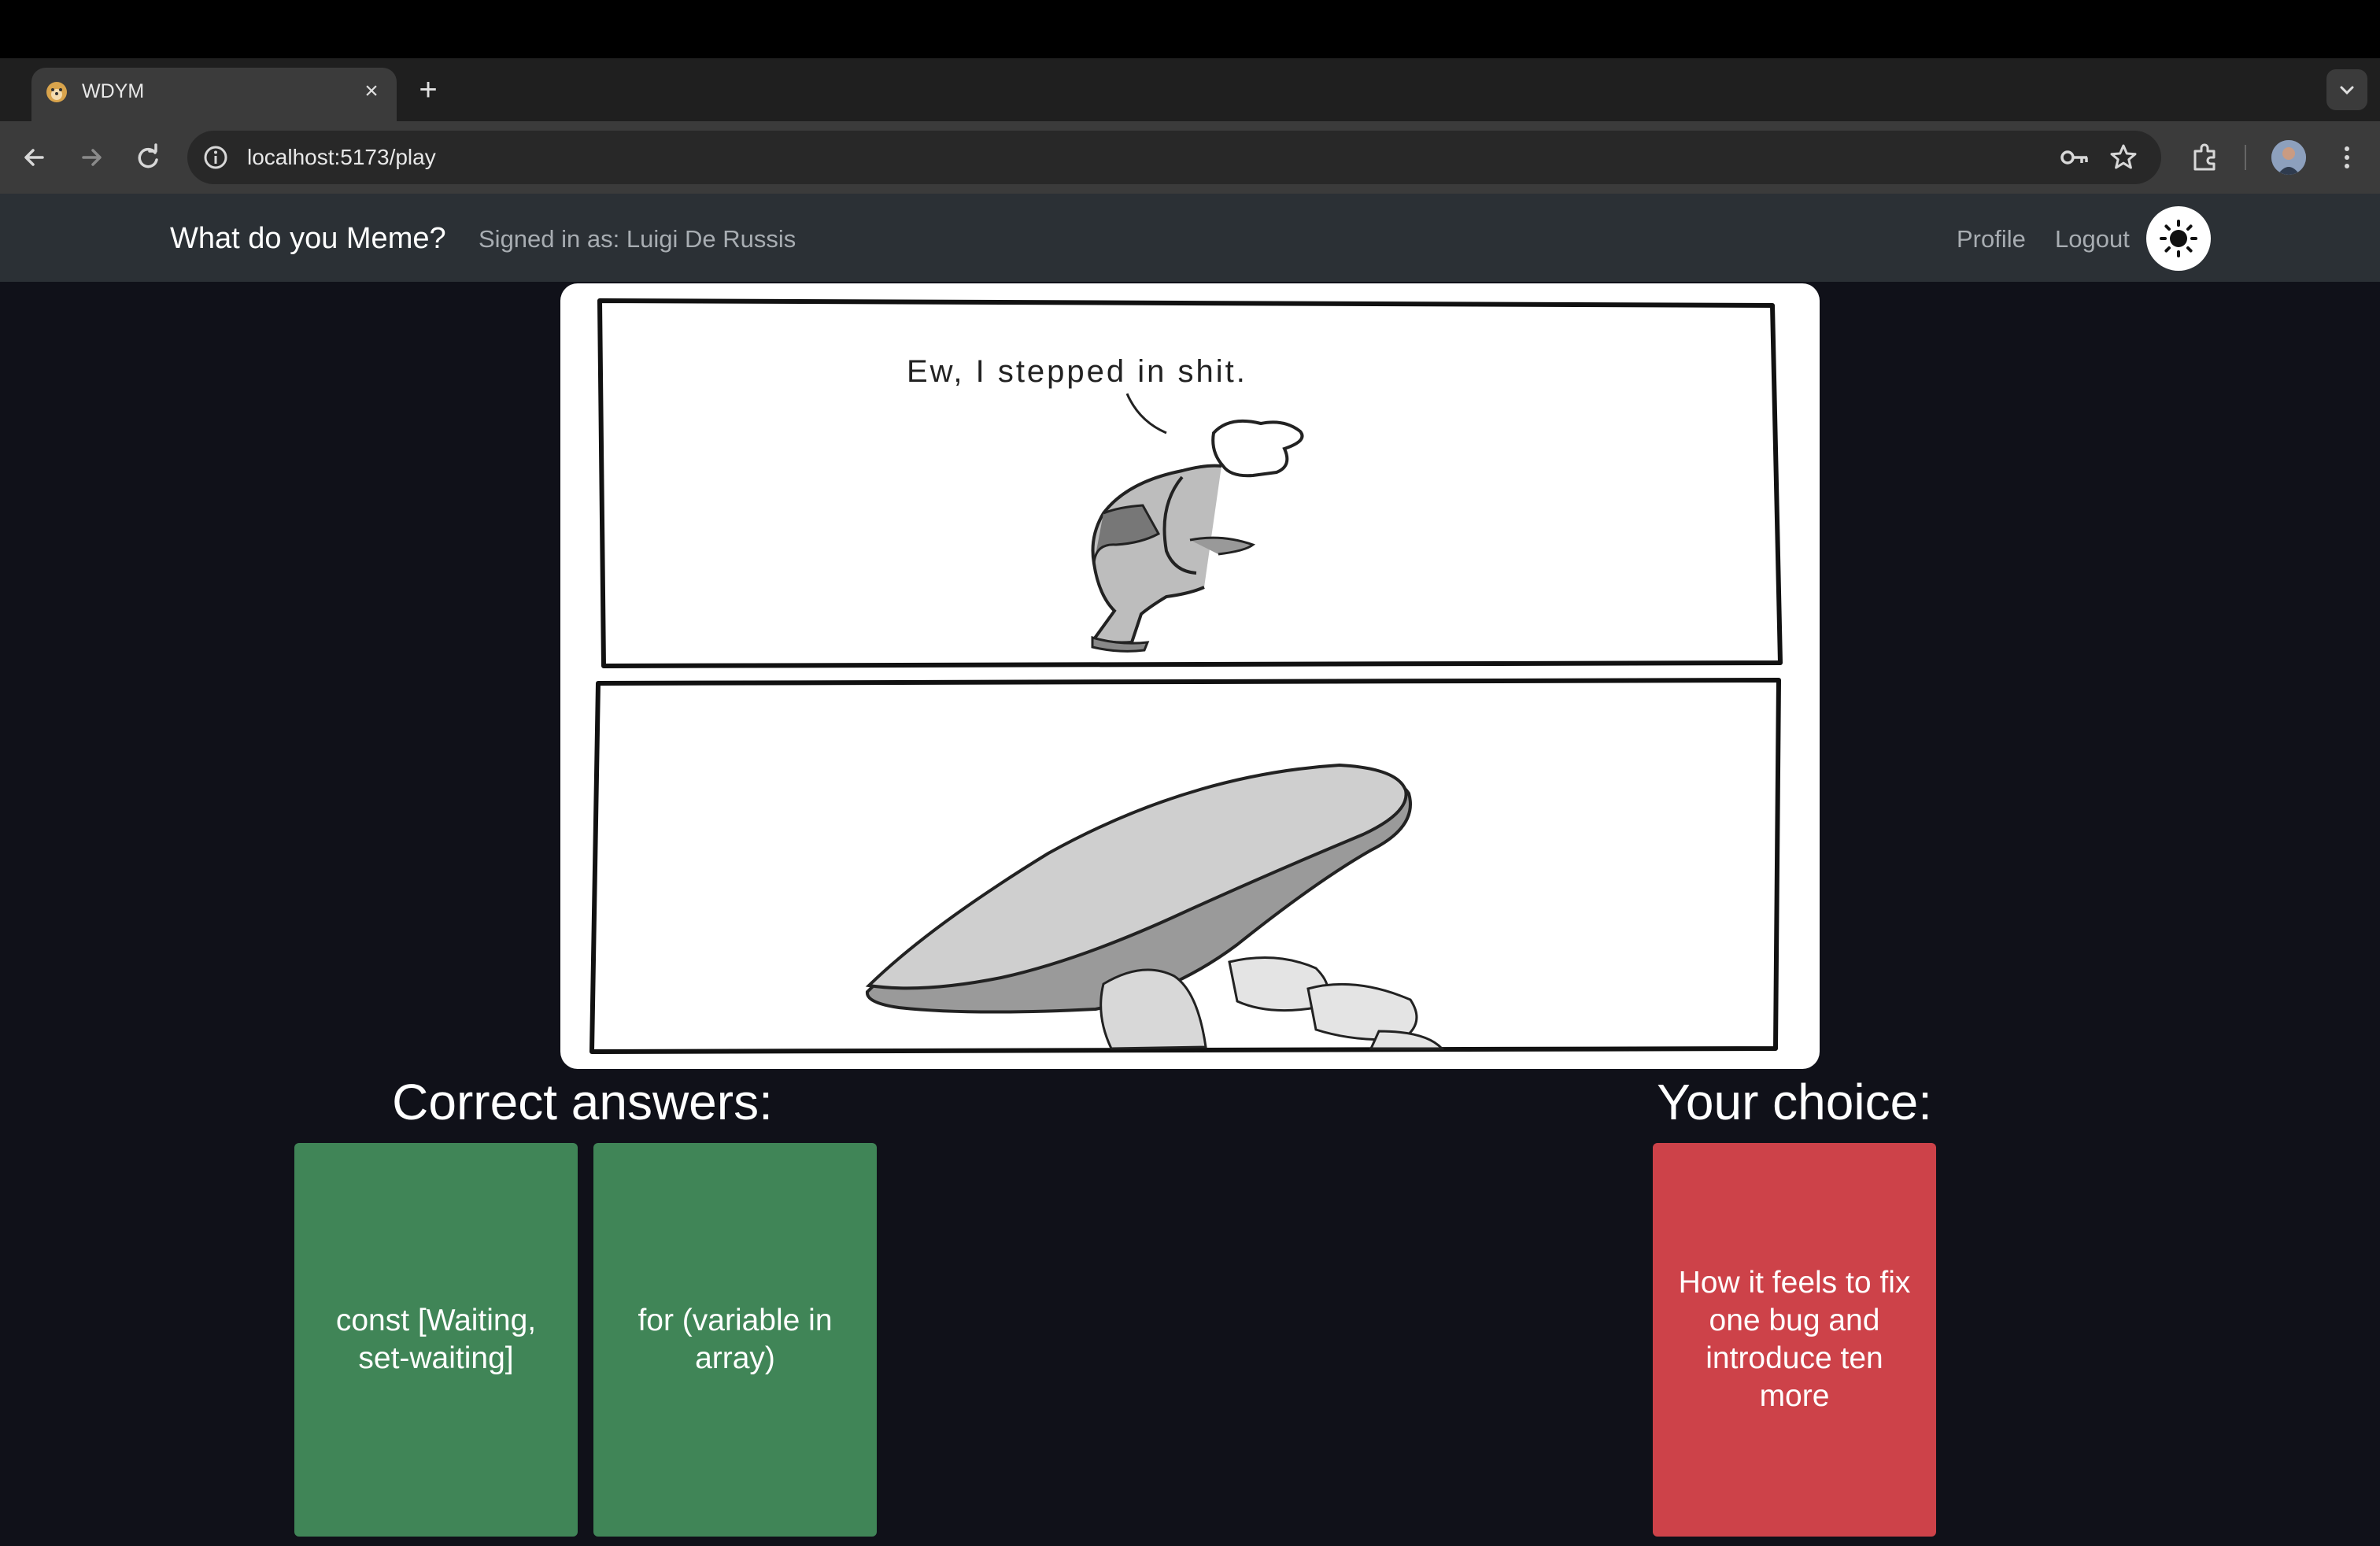 Image resolution: width=2380 pixels, height=1546 pixels. Describe the element at coordinates (1190, 29) in the screenshot. I see `os-top-bar` at that location.